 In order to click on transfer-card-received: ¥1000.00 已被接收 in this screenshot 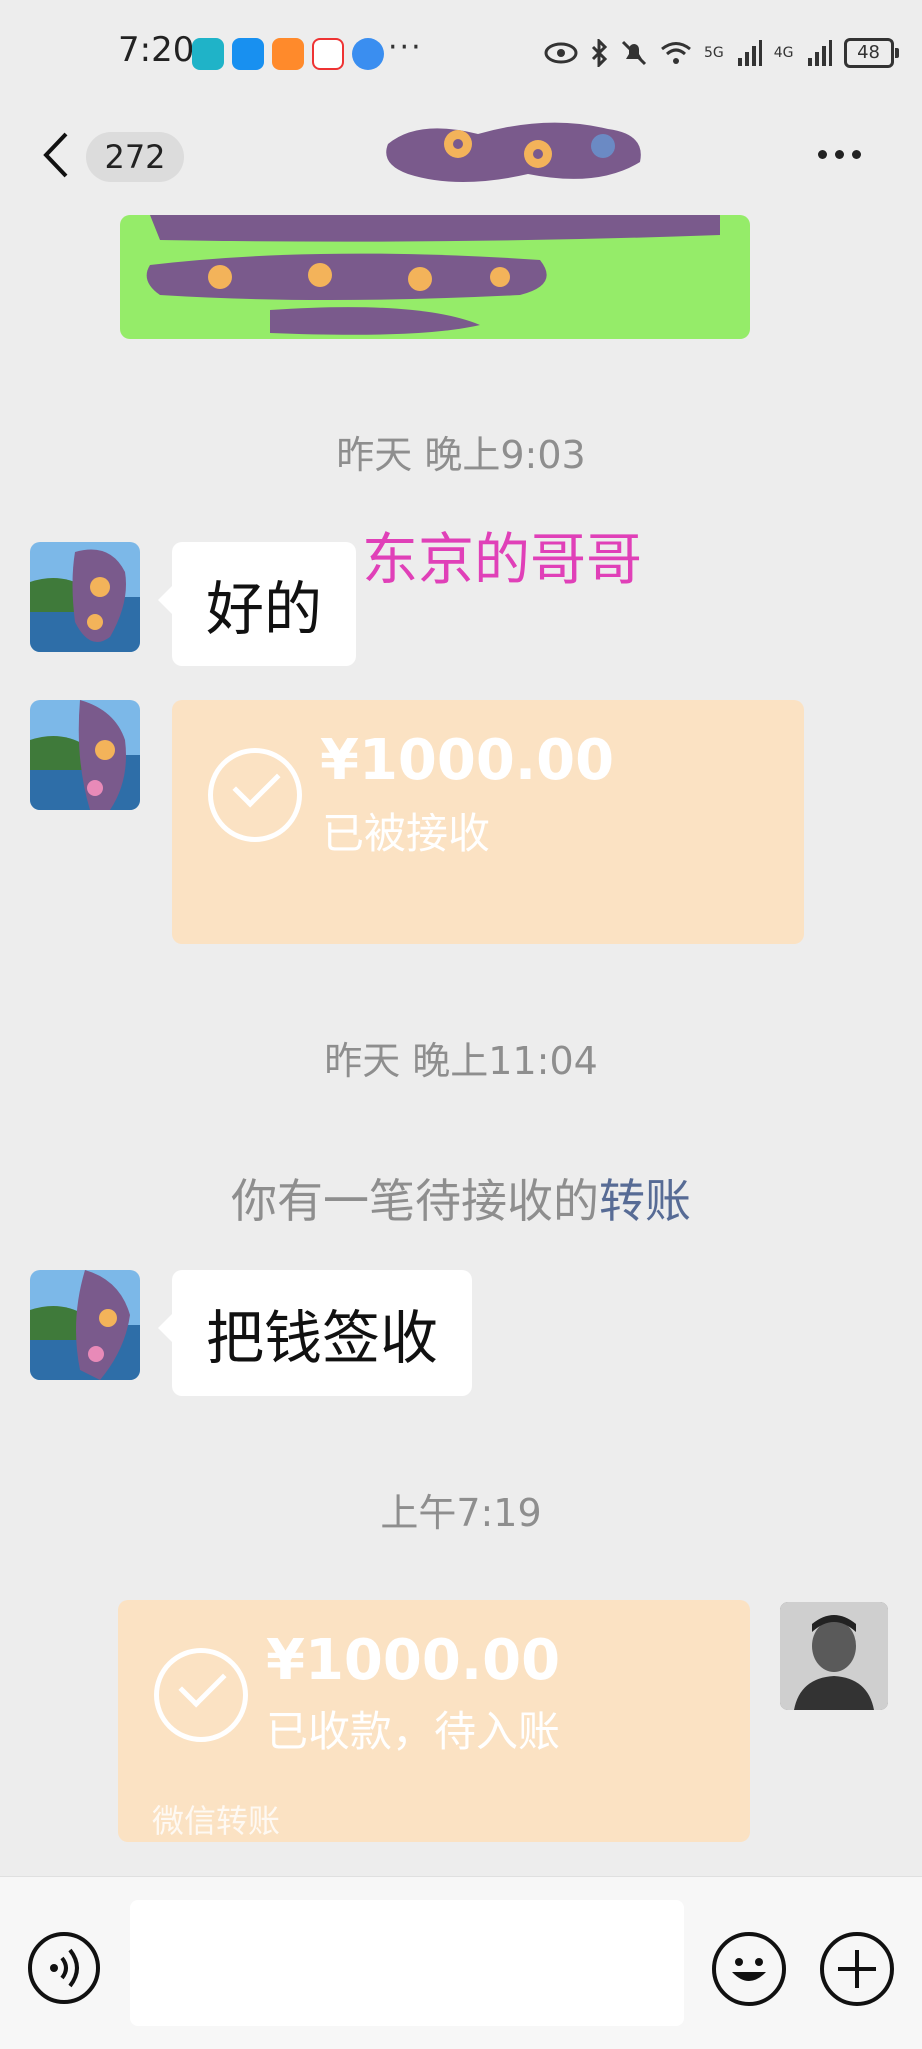, I will do `click(488, 822)`.